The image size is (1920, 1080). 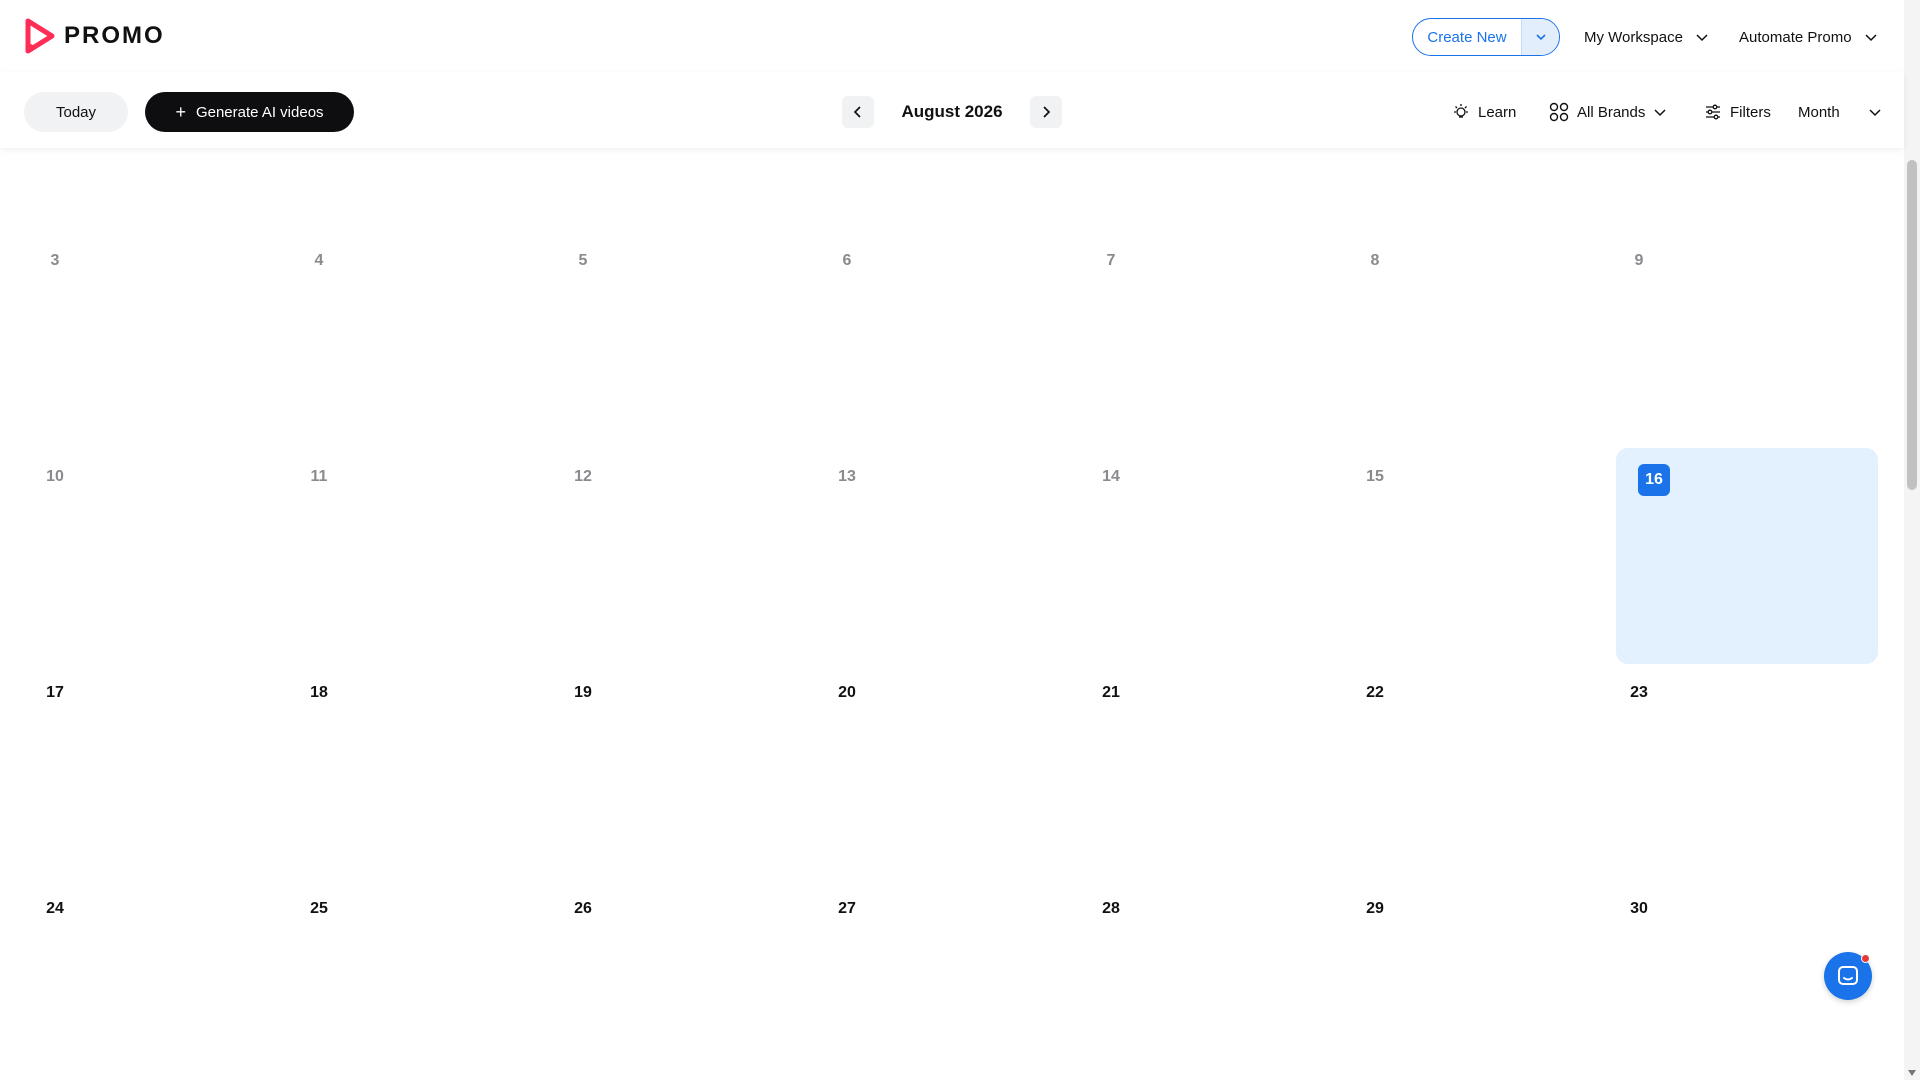 What do you see at coordinates (1111, 692) in the screenshot?
I see `day-number: 21` at bounding box center [1111, 692].